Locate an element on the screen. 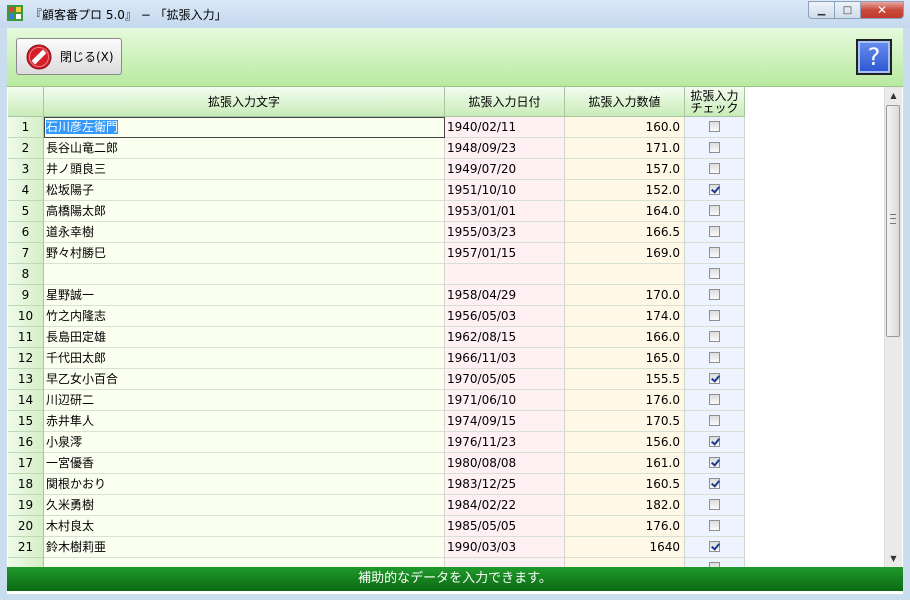 This screenshot has width=910, height=600. cell-number: 155.5 is located at coordinates (625, 379).